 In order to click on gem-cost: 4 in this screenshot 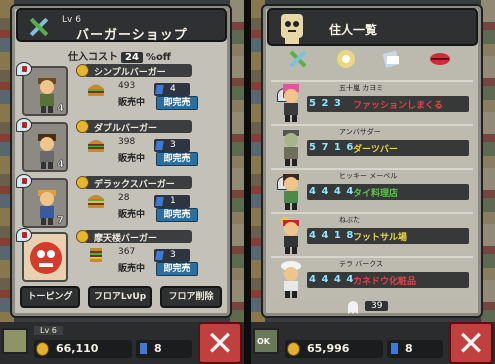, I will do `click(172, 89)`.